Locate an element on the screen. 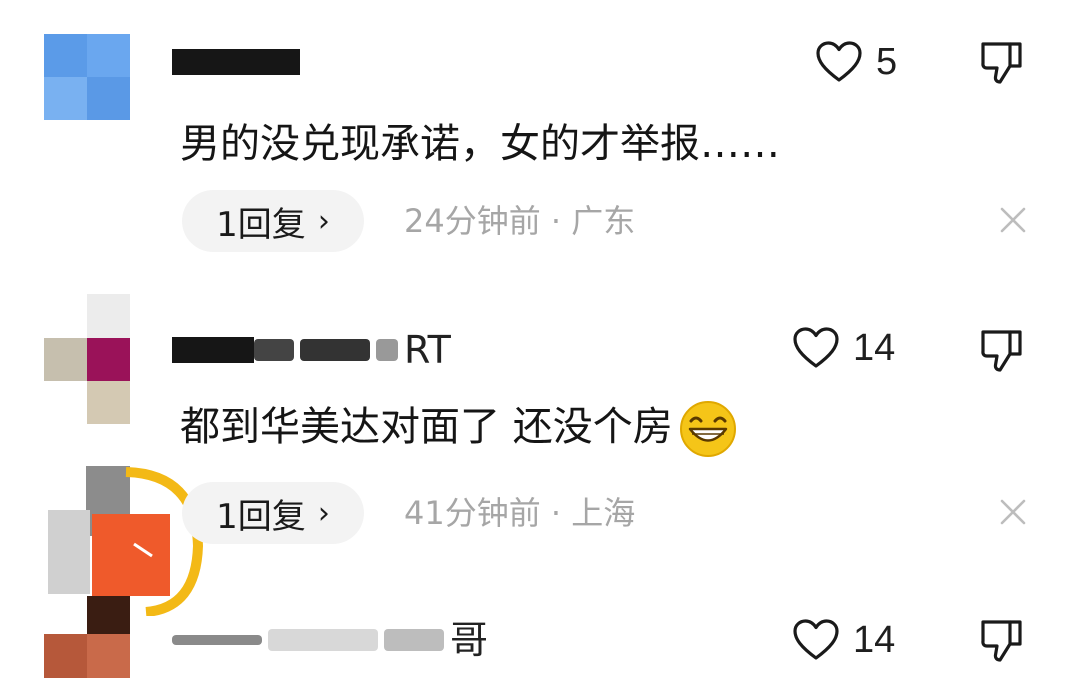  comment-meta: 41分钟前 · 上海 is located at coordinates (519, 513).